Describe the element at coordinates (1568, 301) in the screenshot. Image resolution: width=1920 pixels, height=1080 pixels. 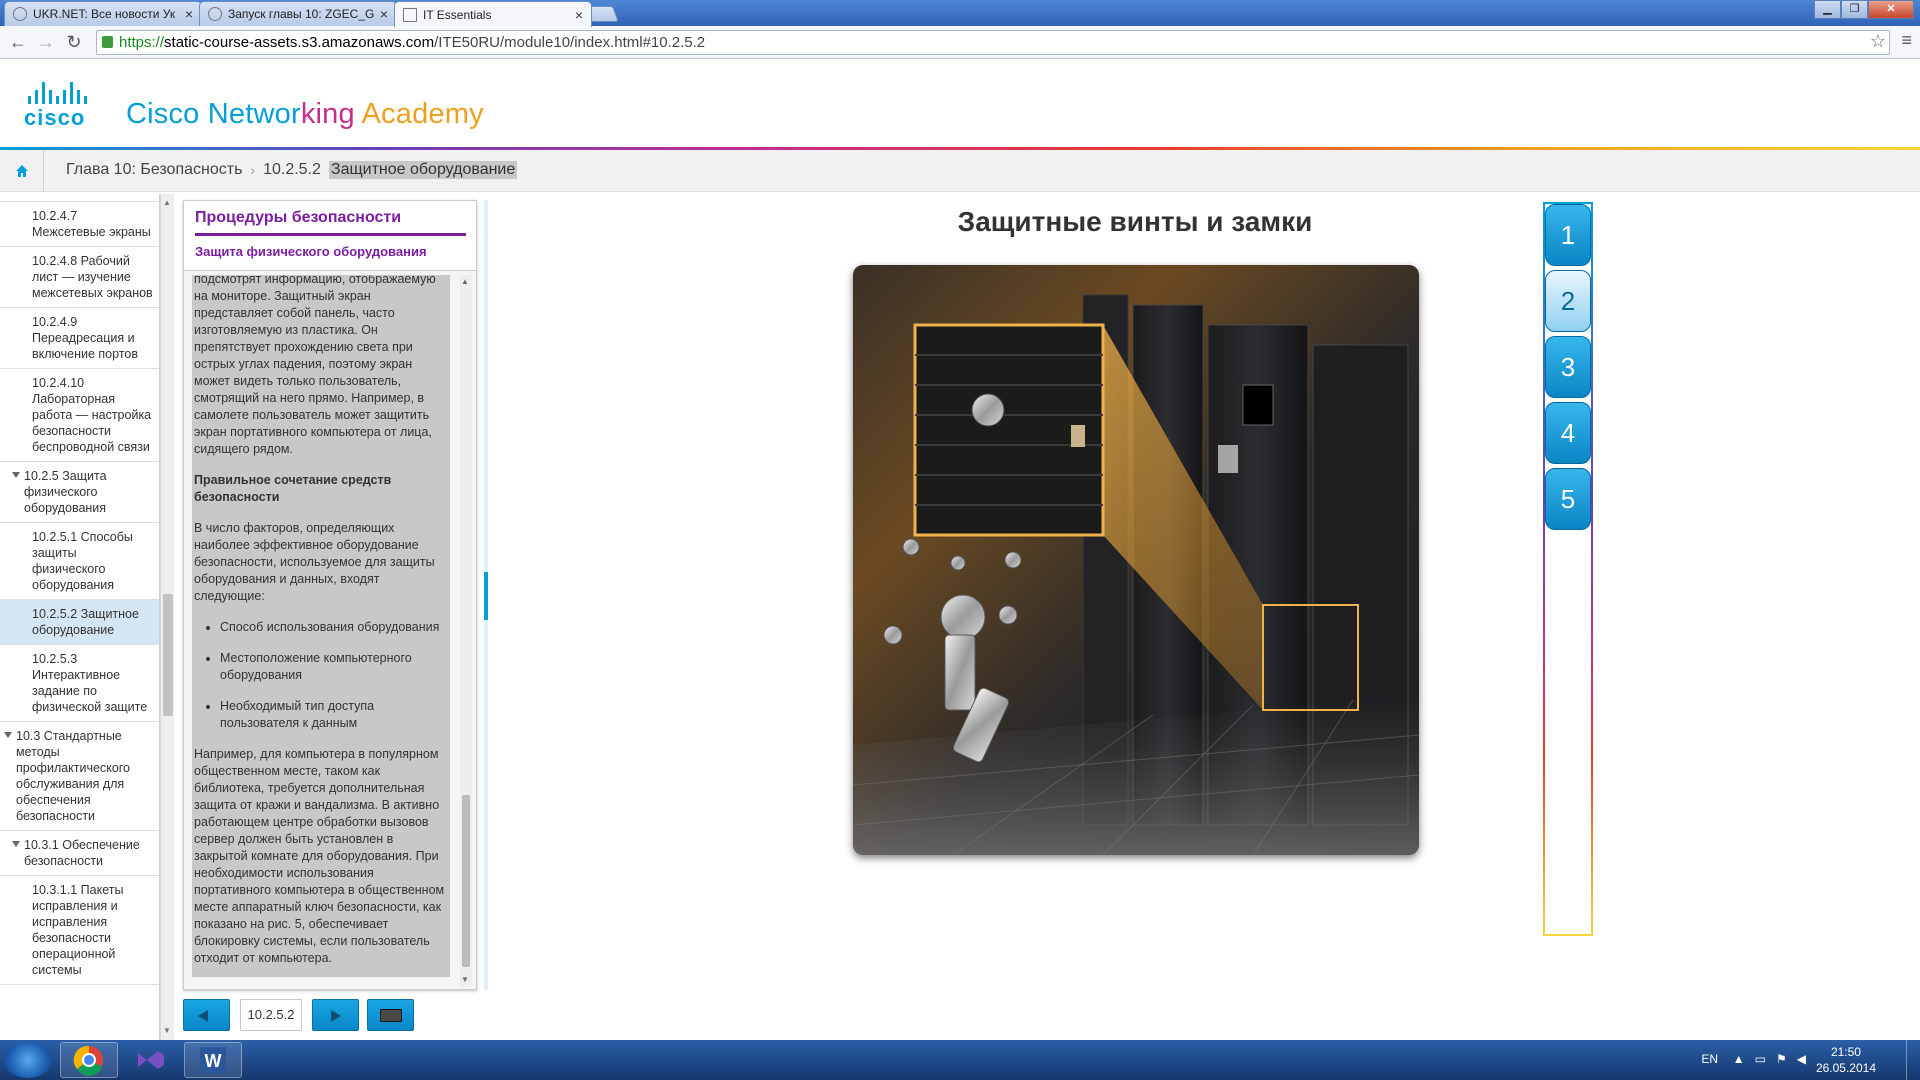
I see `figure-tab-2: 2` at that location.